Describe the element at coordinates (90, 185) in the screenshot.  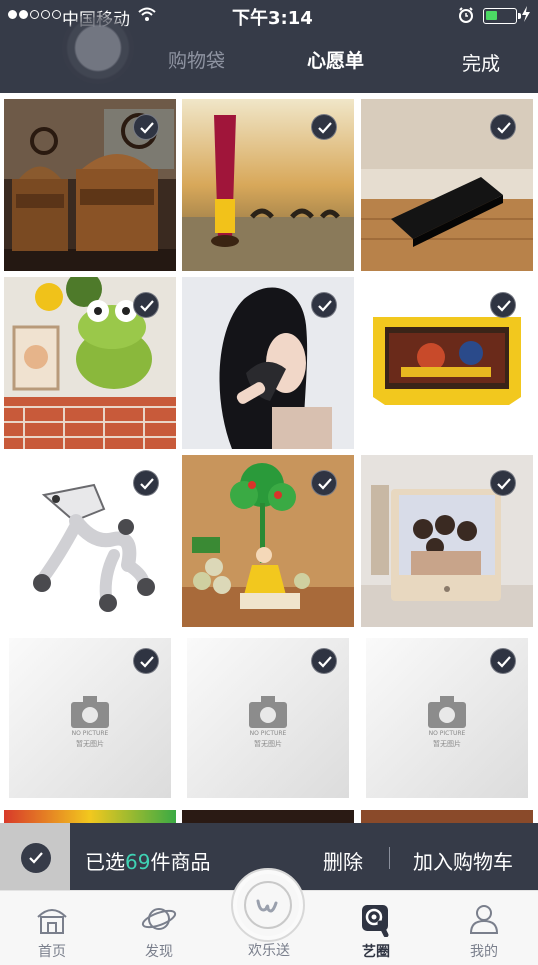
I see `product-tile-coffee-grinders` at that location.